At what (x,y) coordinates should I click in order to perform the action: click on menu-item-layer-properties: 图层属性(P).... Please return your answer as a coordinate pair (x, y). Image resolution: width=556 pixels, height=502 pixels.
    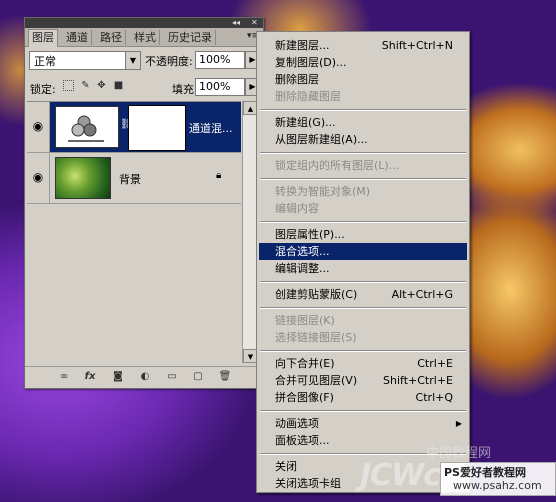
    Looking at the image, I should click on (363, 234).